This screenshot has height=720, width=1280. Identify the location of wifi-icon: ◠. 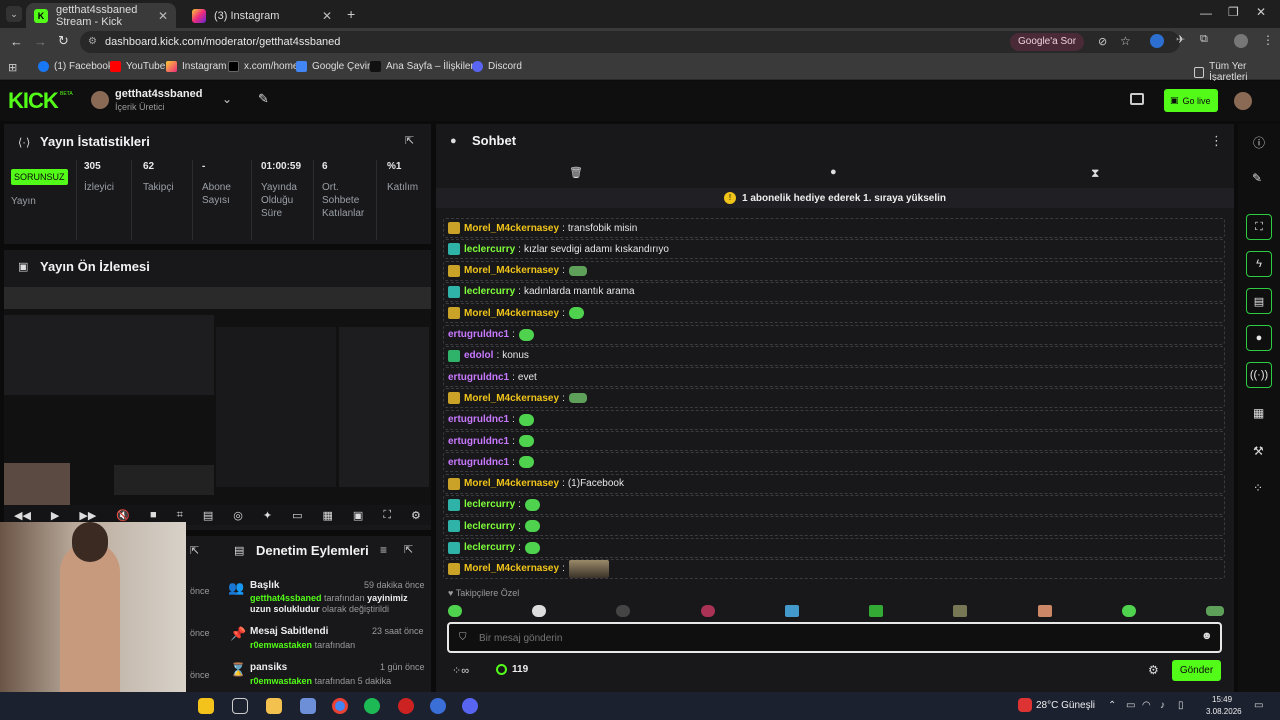
(1146, 705).